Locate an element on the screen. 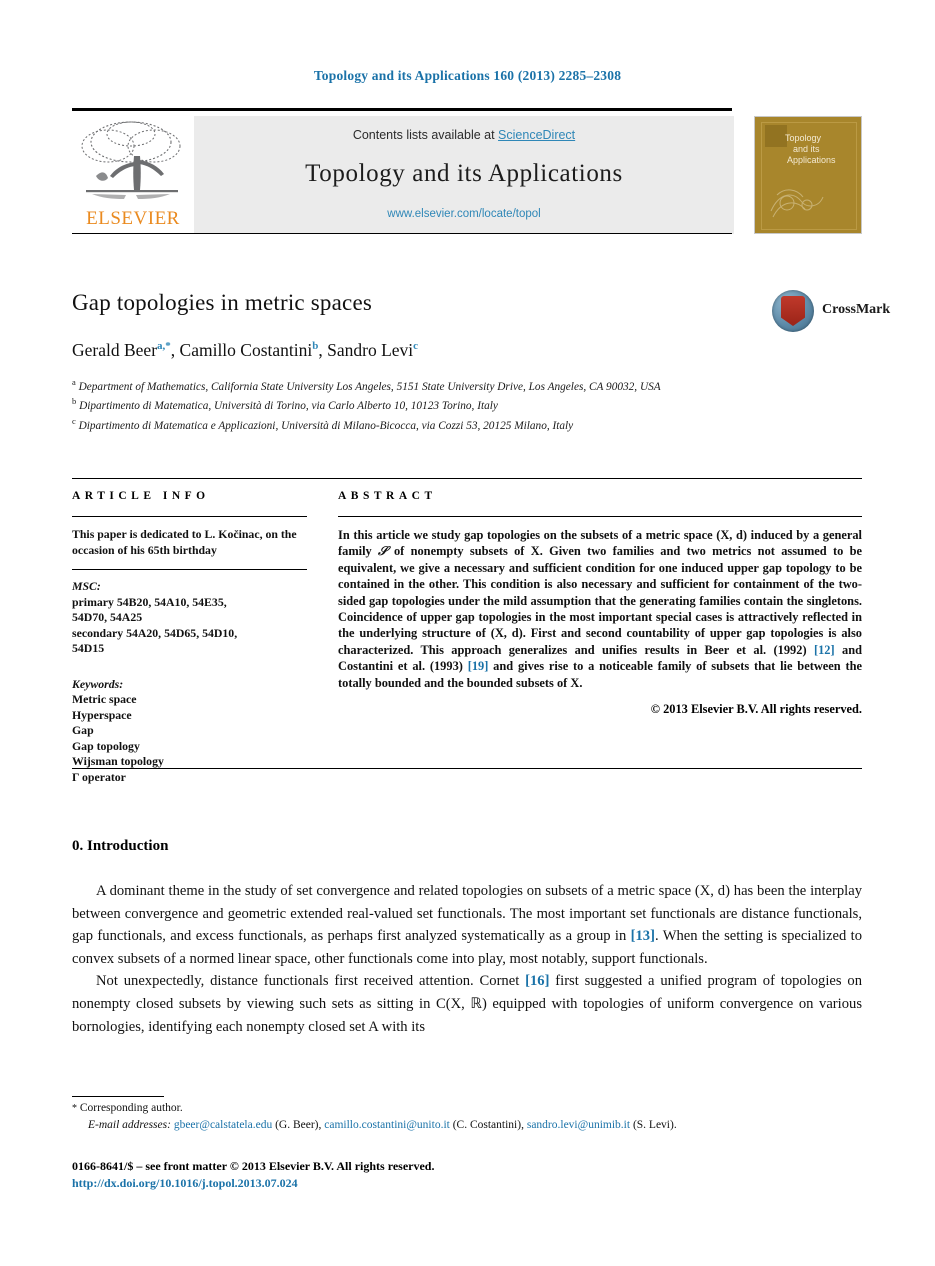  msc-line-2: secondary 54A20, 54D65, 54D10, is located at coordinates (155, 632).